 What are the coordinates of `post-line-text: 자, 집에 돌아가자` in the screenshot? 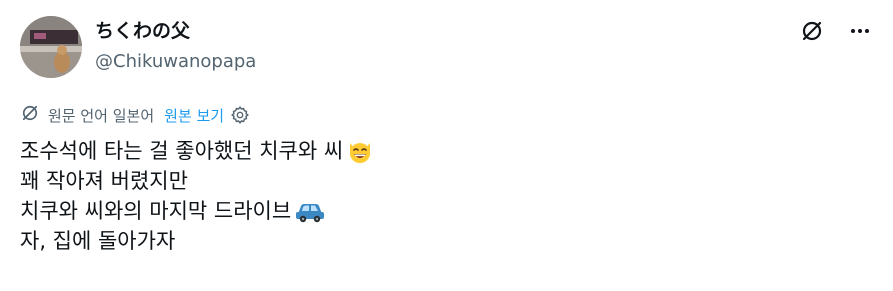 It's located at (98, 241).